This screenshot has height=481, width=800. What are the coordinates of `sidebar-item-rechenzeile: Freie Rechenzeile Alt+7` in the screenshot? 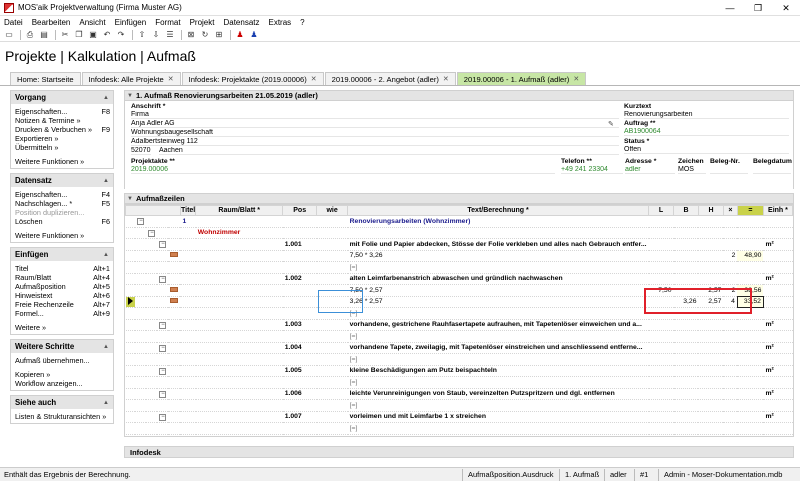 It's located at (62, 304).